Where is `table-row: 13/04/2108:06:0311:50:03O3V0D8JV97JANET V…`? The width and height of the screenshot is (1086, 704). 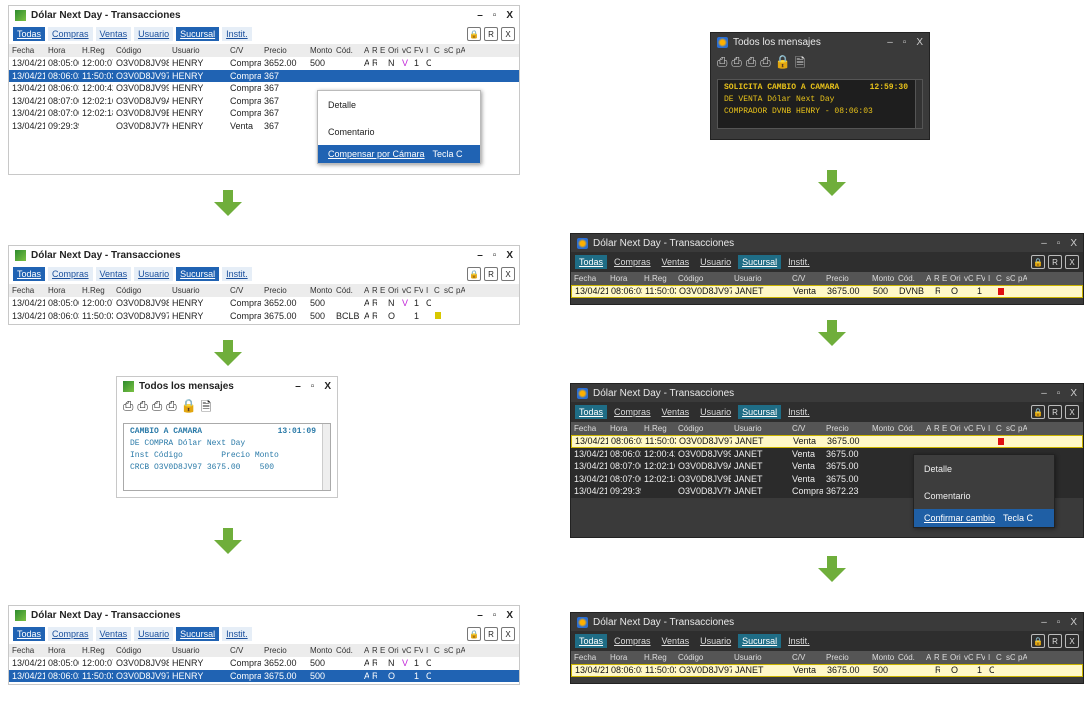
table-row: 13/04/2108:06:0311:50:03O3V0D8JV97JANET V… is located at coordinates (827, 670).